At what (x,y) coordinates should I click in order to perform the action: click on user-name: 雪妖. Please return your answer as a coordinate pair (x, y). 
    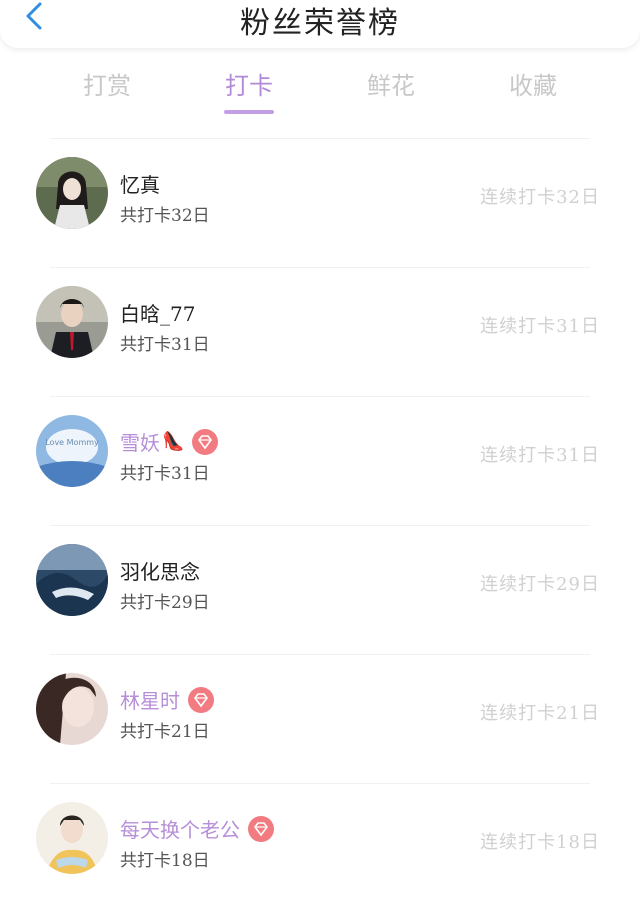
    Looking at the image, I should click on (140, 443).